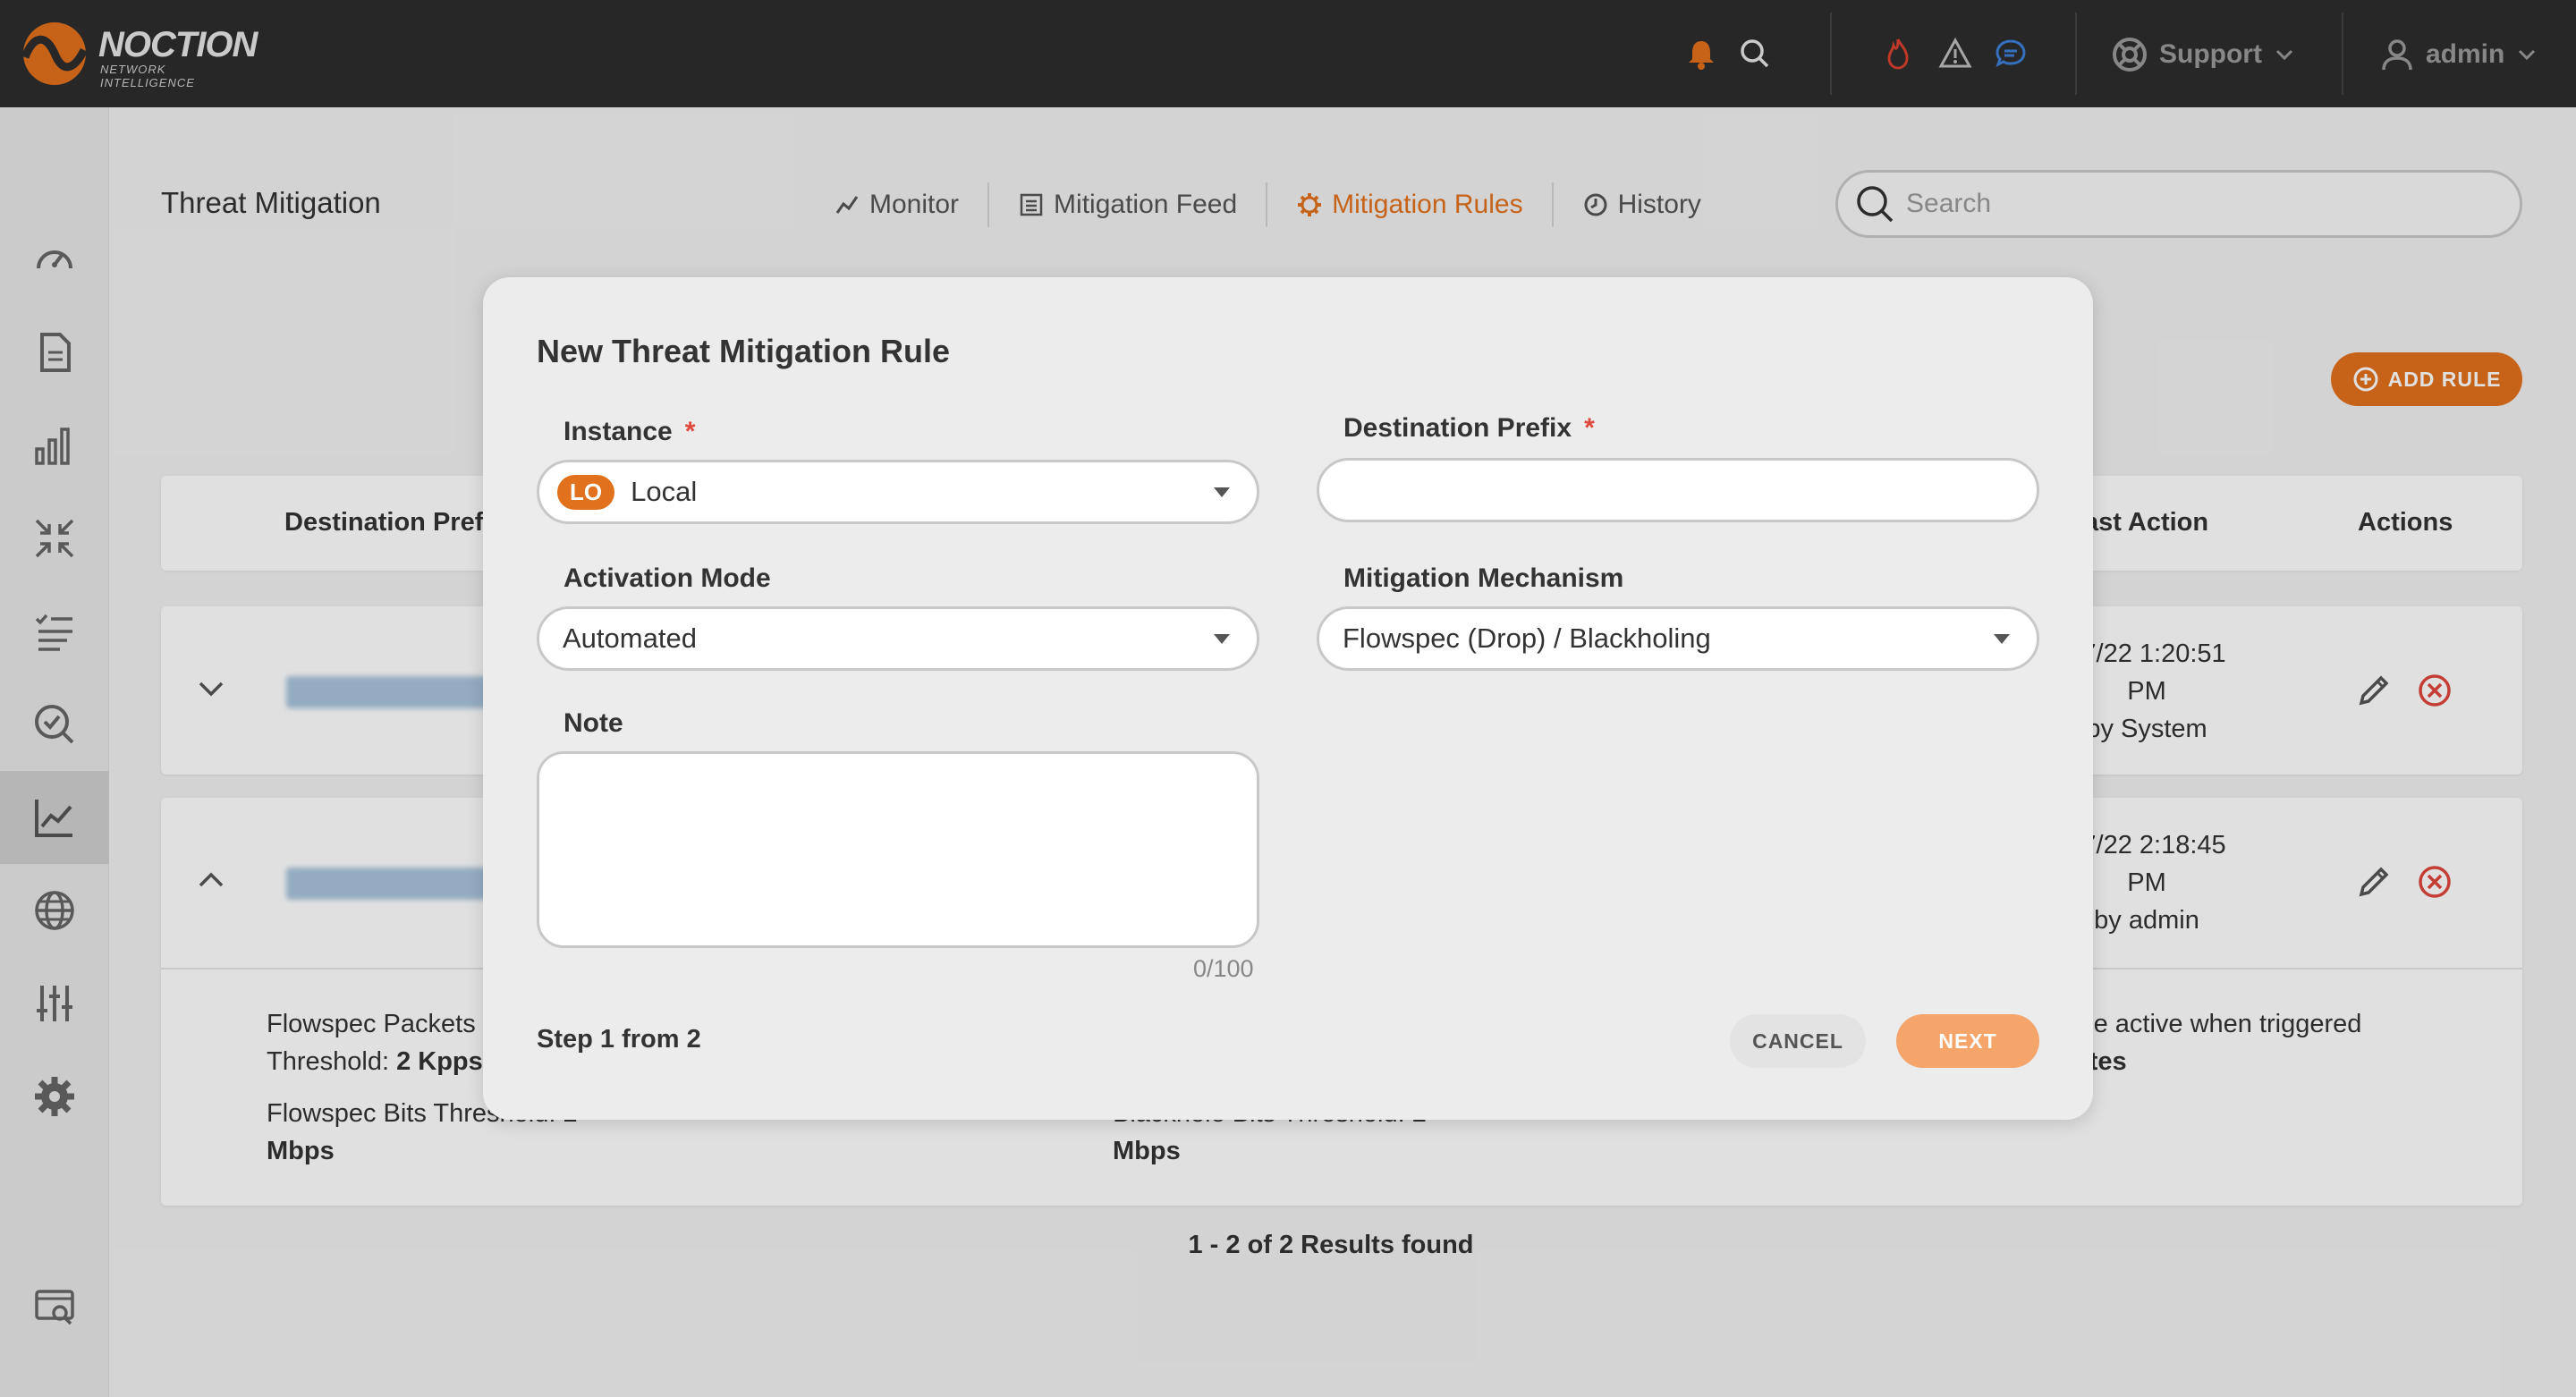 Image resolution: width=2576 pixels, height=1397 pixels. What do you see at coordinates (898, 638) in the screenshot?
I see `activation-mode-select: Automated` at bounding box center [898, 638].